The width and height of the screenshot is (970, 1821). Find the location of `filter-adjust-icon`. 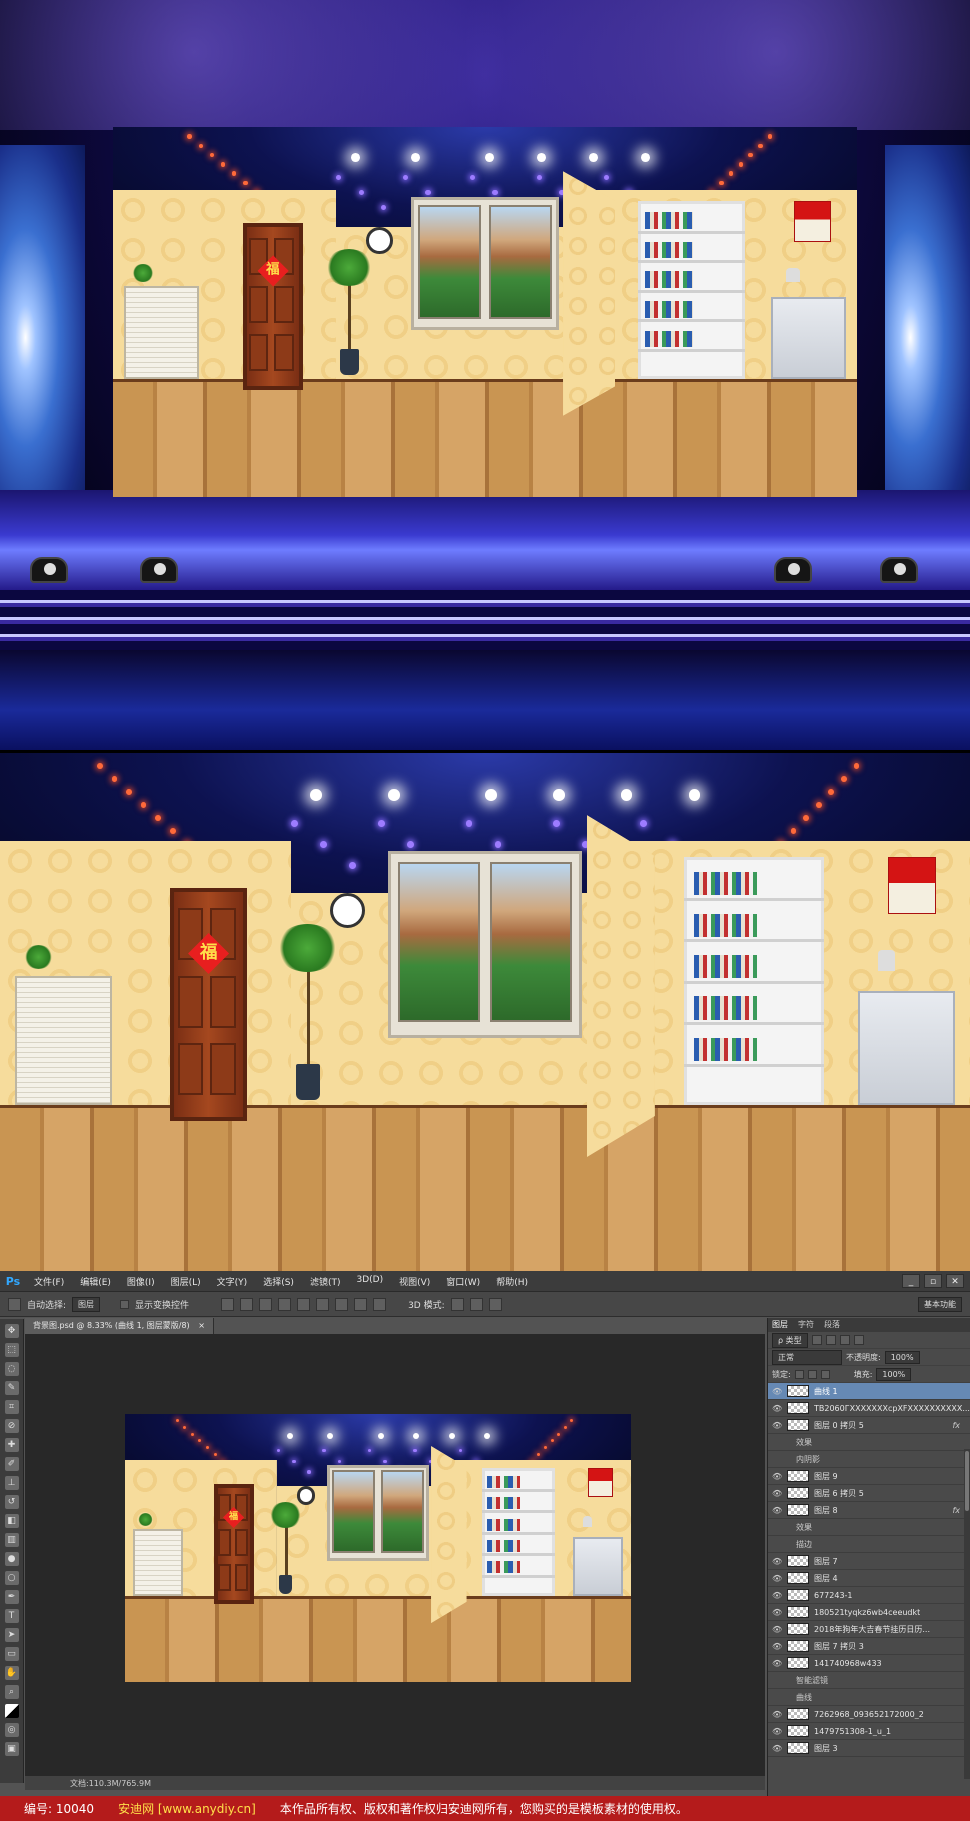

filter-adjust-icon is located at coordinates (830, 1340).